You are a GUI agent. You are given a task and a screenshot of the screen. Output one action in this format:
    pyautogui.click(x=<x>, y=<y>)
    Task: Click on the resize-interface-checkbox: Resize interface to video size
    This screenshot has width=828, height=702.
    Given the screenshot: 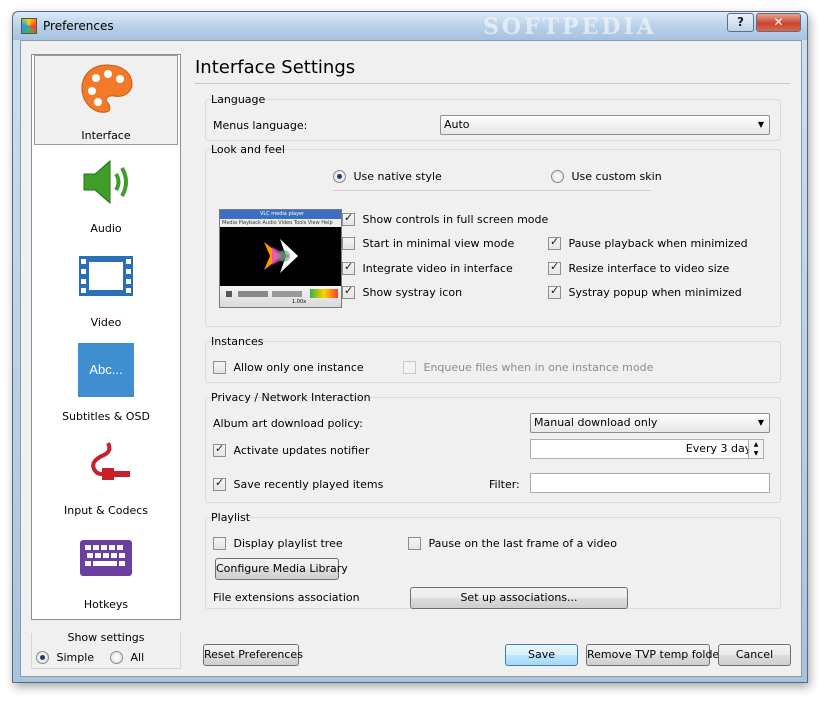 What is the action you would take?
    pyautogui.click(x=639, y=267)
    